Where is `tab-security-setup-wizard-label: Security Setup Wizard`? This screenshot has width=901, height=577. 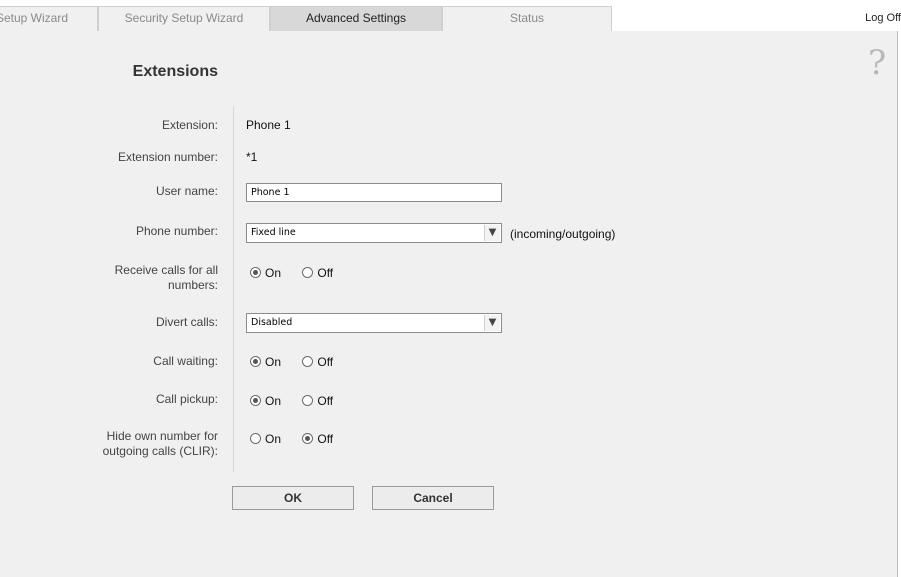
tab-security-setup-wizard-label: Security Setup Wizard is located at coordinates (184, 18).